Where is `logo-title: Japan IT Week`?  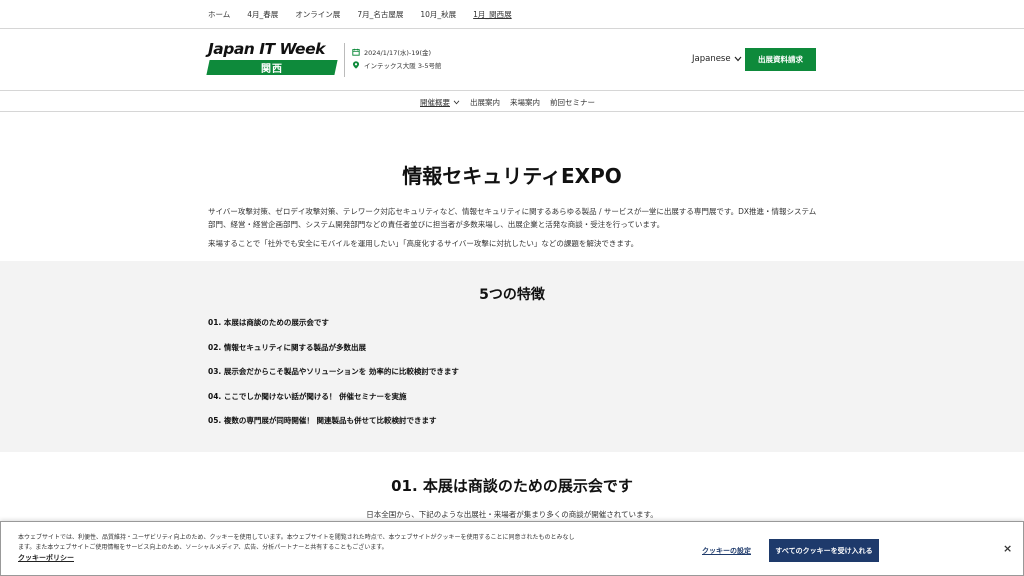 logo-title: Japan IT Week is located at coordinates (266, 49).